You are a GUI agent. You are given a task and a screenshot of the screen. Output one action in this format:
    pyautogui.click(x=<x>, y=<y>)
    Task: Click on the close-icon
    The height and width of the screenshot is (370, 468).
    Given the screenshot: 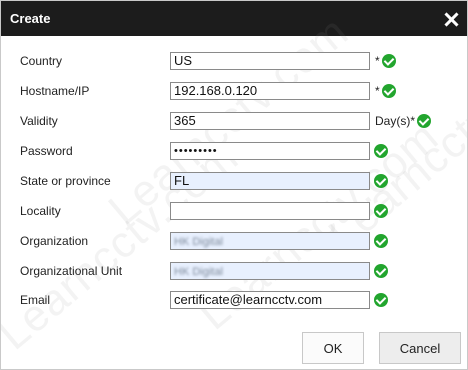 What is the action you would take?
    pyautogui.click(x=451, y=19)
    